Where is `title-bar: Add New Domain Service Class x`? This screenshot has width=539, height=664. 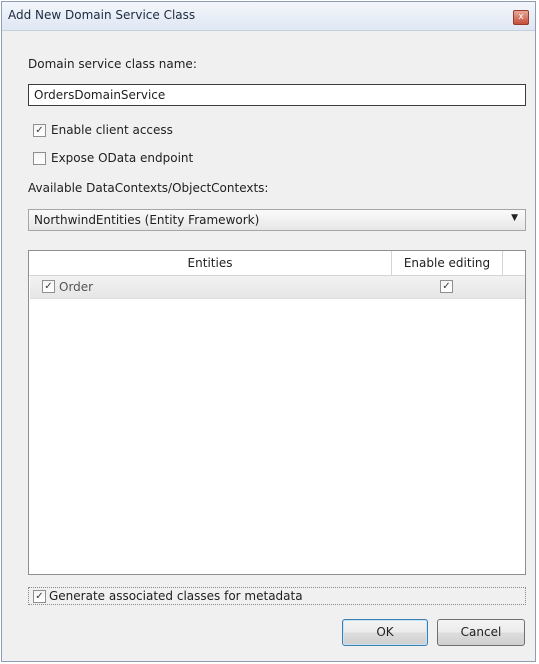 title-bar: Add New Domain Service Class x is located at coordinates (268, 16).